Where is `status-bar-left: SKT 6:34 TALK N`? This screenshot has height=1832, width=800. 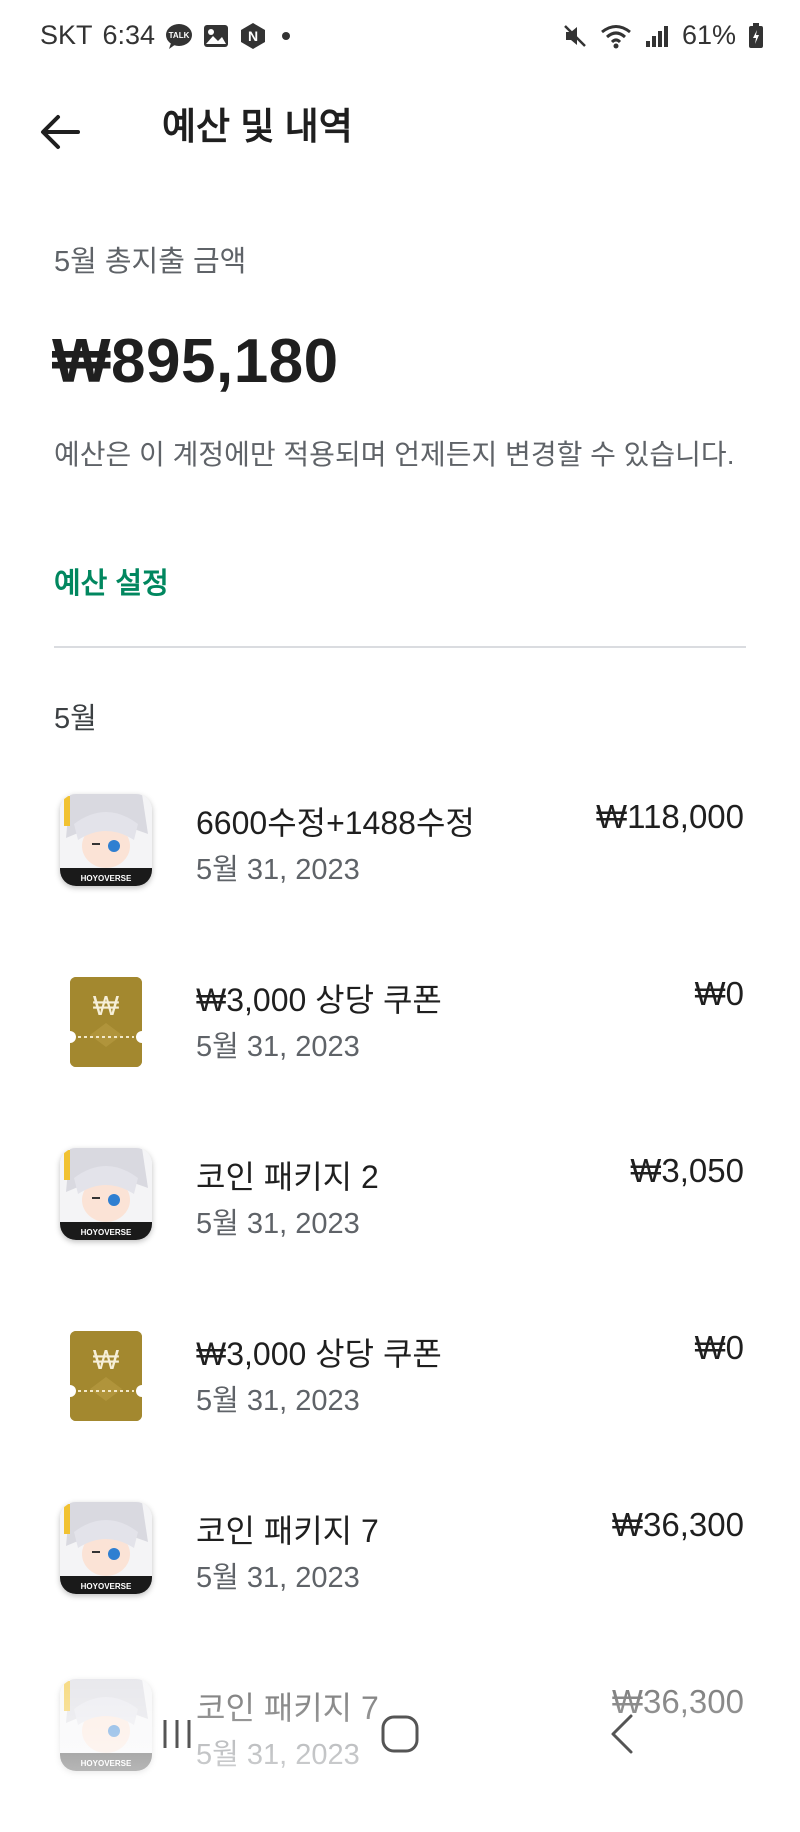
status-bar-left: SKT 6:34 TALK N is located at coordinates (167, 35).